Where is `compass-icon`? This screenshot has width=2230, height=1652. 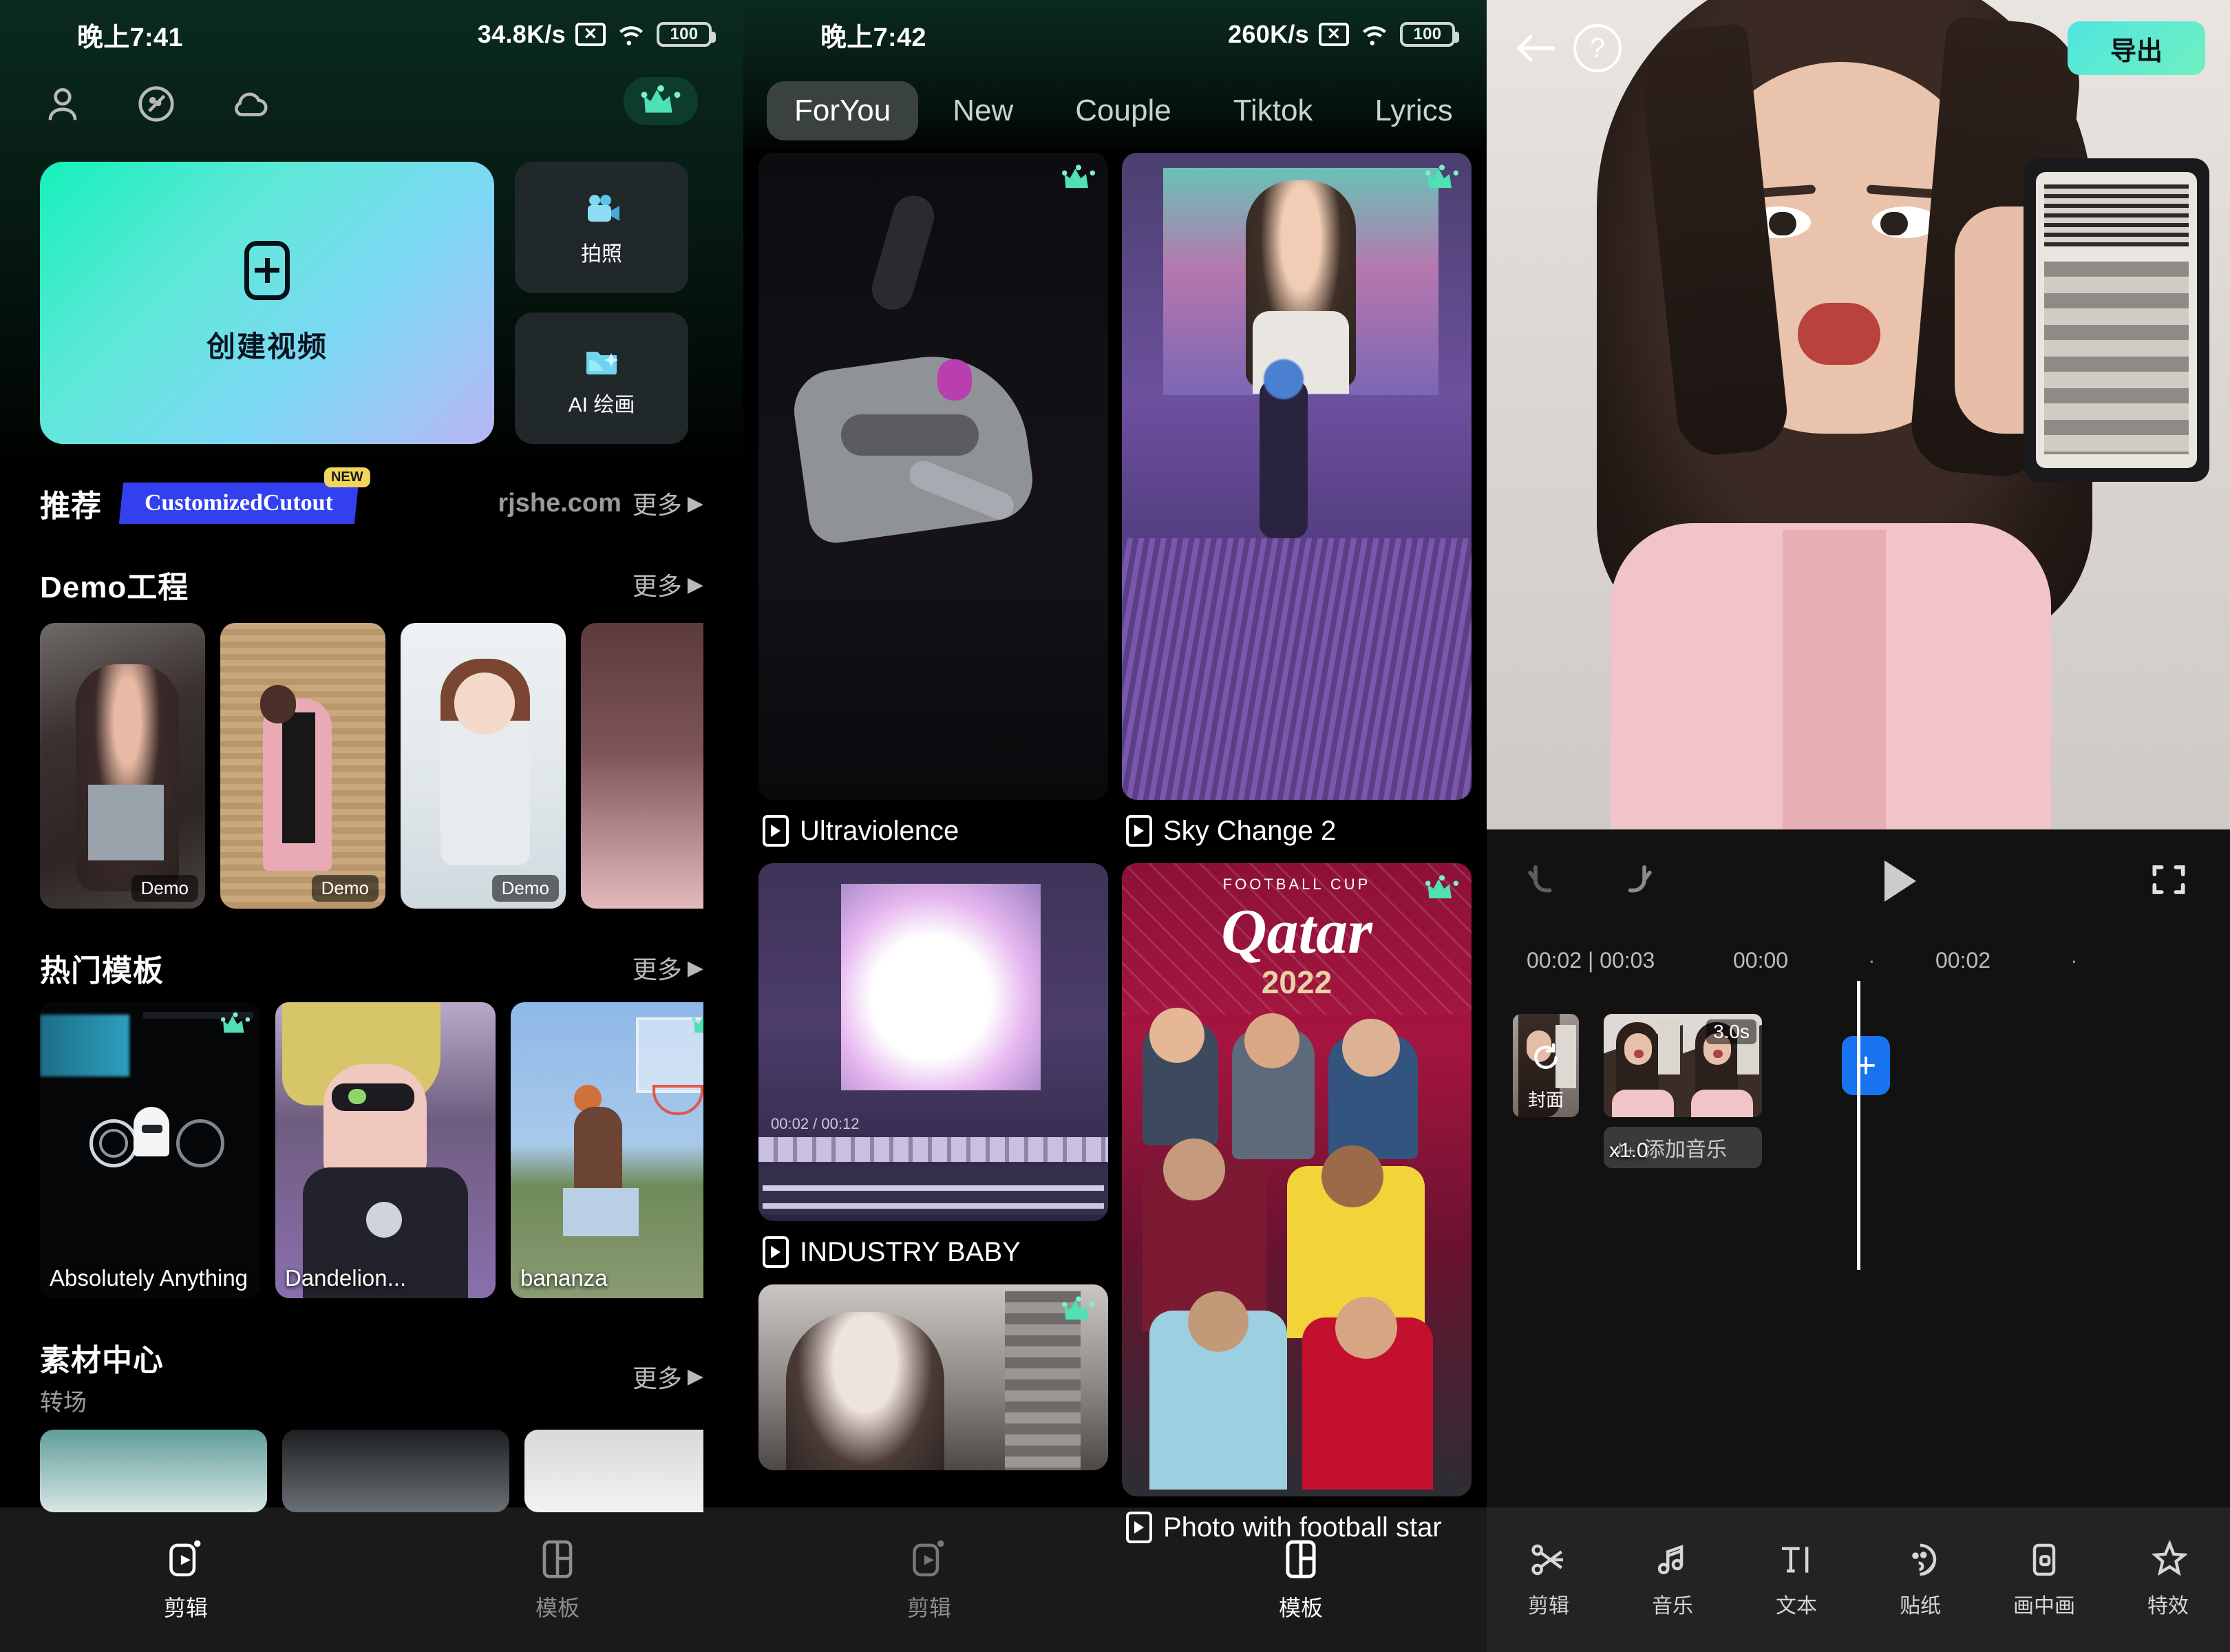 compass-icon is located at coordinates (156, 106).